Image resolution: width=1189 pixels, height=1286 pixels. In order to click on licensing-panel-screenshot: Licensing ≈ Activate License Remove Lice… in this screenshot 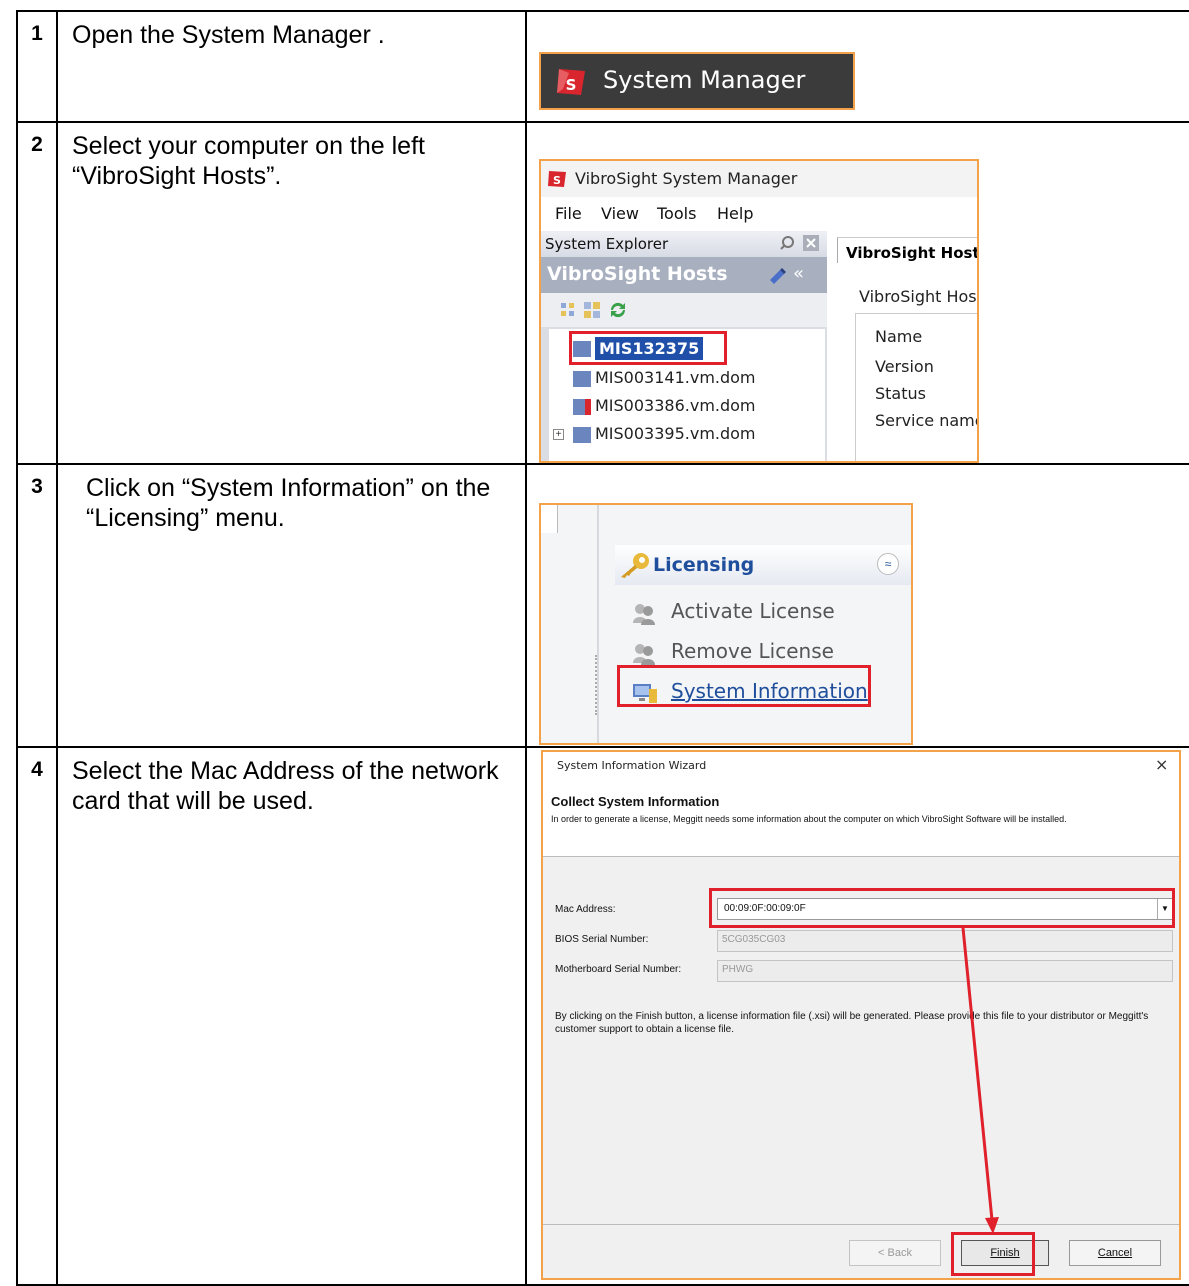, I will do `click(726, 624)`.